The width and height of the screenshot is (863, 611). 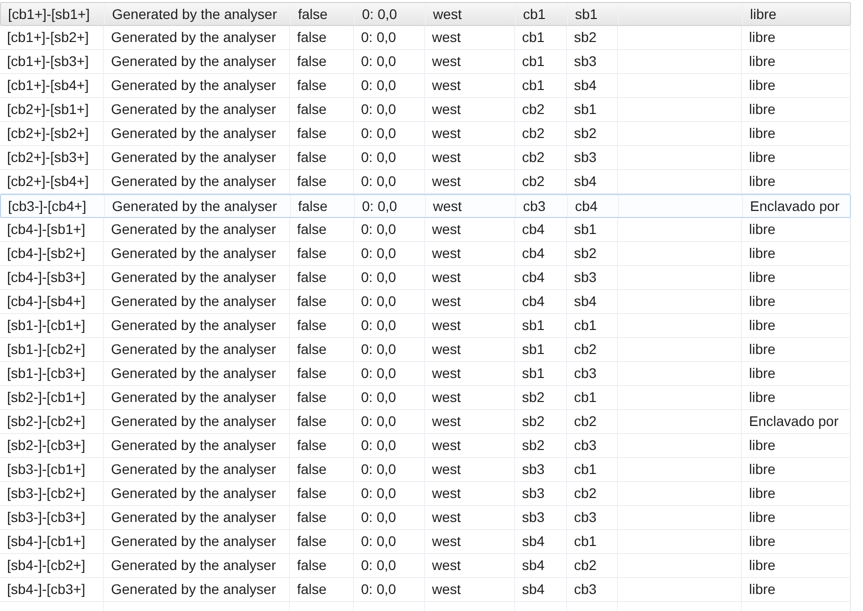 What do you see at coordinates (425, 254) in the screenshot?
I see `table-row: [cb4-]-[sb2+] Generated by the analyser false 0: 0,0 west cb4 sb2 libre` at bounding box center [425, 254].